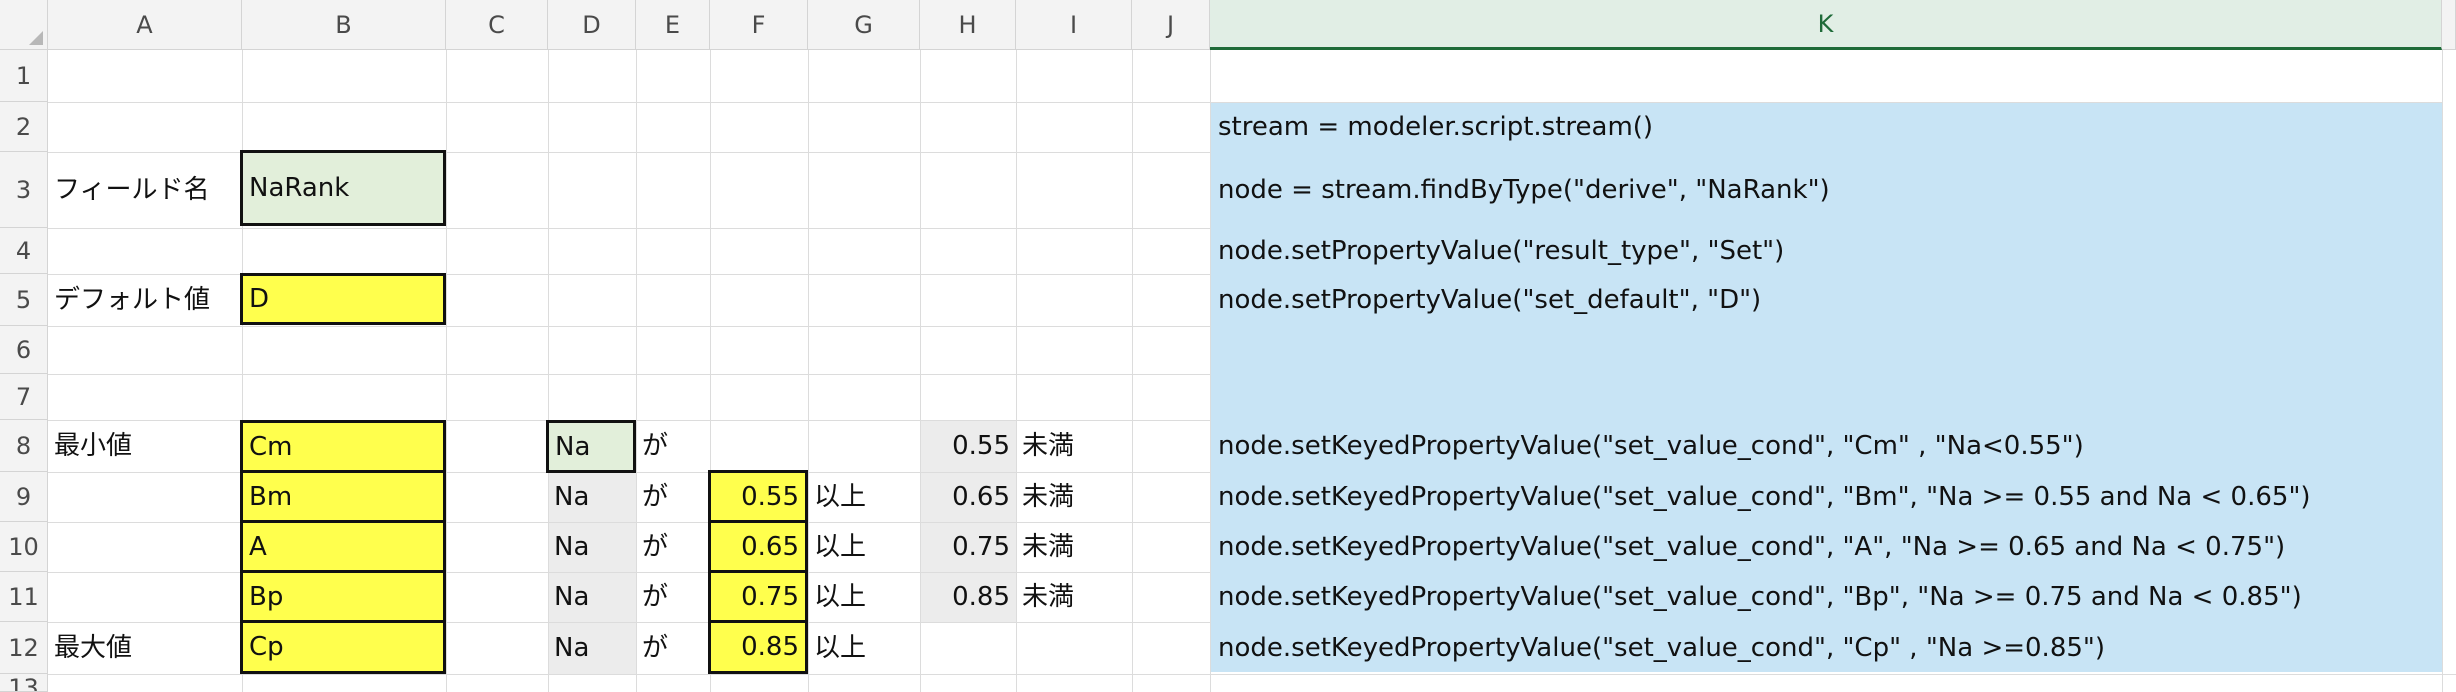 The width and height of the screenshot is (2456, 692). Describe the element at coordinates (24, 683) in the screenshot. I see `row-header-13: 13` at that location.